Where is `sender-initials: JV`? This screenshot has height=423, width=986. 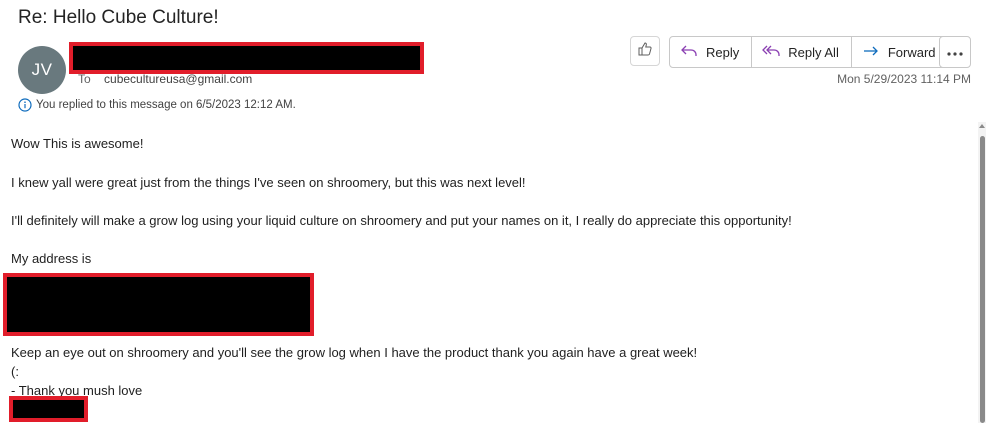 sender-initials: JV is located at coordinates (42, 69).